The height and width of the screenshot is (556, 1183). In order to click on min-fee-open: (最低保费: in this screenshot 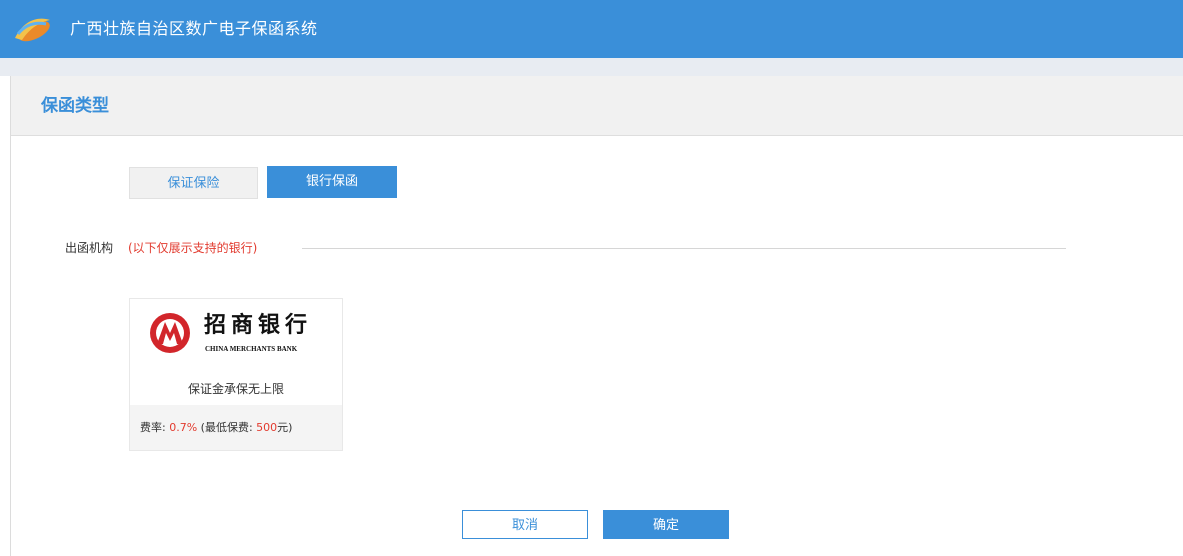, I will do `click(226, 427)`.